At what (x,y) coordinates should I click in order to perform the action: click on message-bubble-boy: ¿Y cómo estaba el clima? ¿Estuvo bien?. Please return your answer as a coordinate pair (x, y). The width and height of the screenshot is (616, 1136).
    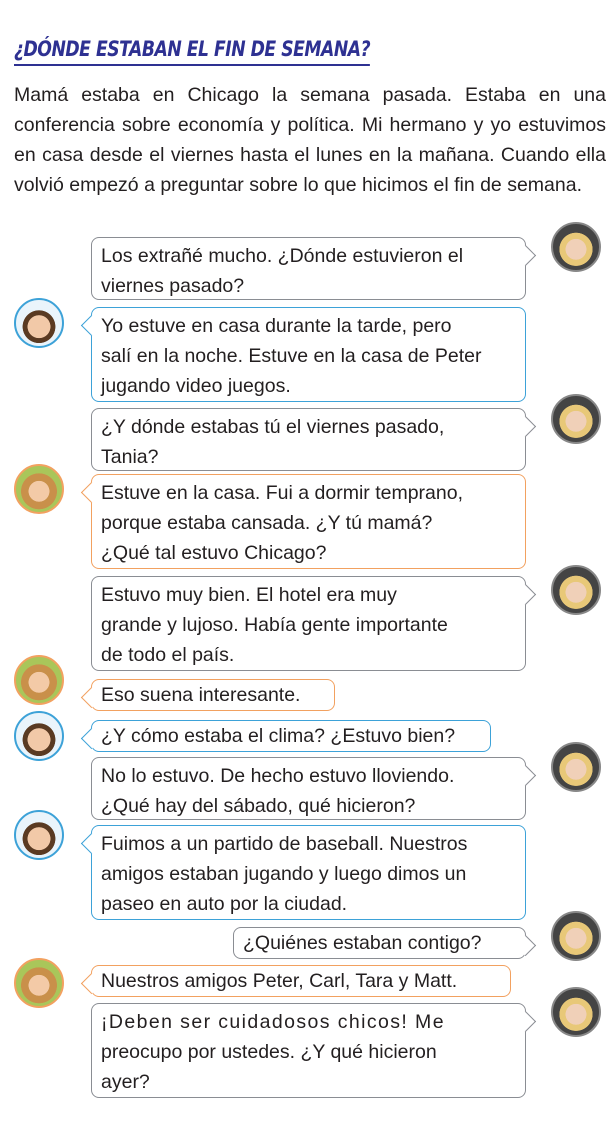
    Looking at the image, I should click on (291, 736).